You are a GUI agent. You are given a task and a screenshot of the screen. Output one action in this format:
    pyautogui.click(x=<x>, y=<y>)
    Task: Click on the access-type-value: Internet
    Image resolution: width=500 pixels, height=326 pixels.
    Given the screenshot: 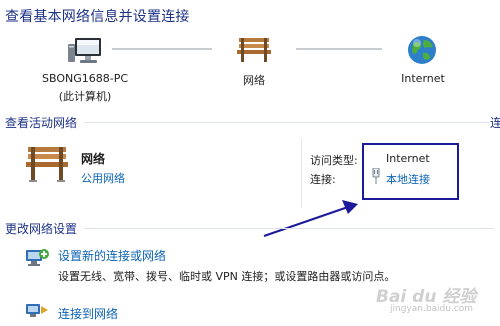 What is the action you would take?
    pyautogui.click(x=408, y=158)
    